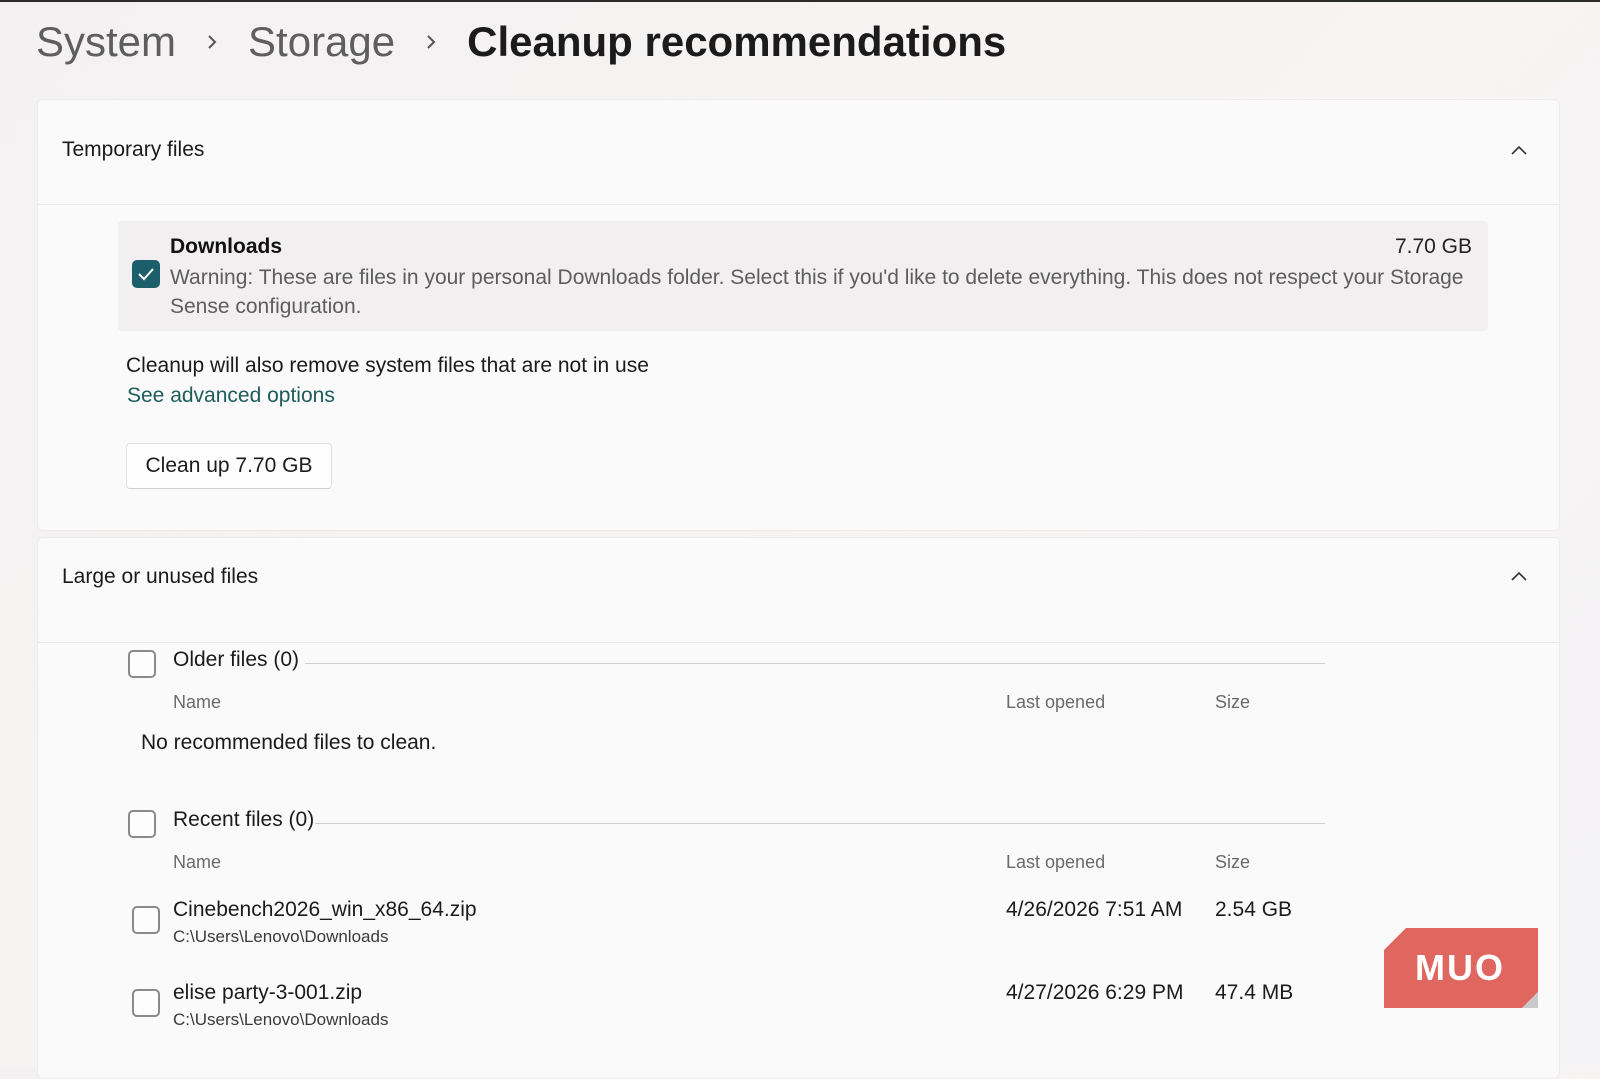 The width and height of the screenshot is (1600, 1079). I want to click on muo-watermark-logo: MUO, so click(1461, 968).